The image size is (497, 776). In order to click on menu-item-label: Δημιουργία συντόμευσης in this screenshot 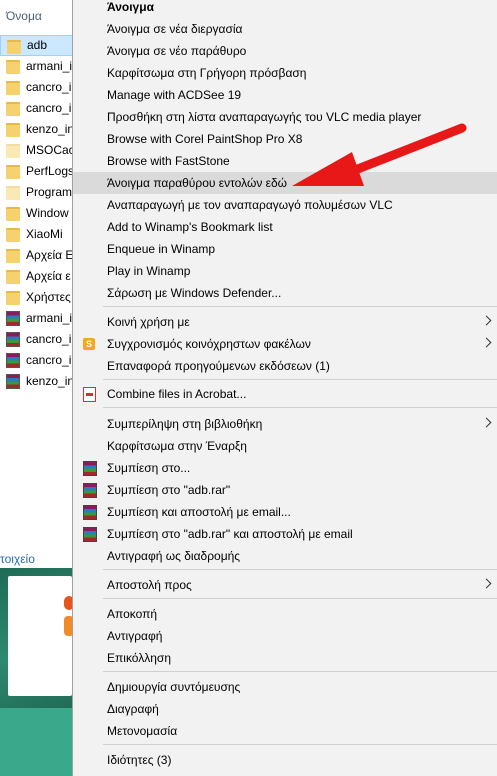, I will do `click(174, 687)`.